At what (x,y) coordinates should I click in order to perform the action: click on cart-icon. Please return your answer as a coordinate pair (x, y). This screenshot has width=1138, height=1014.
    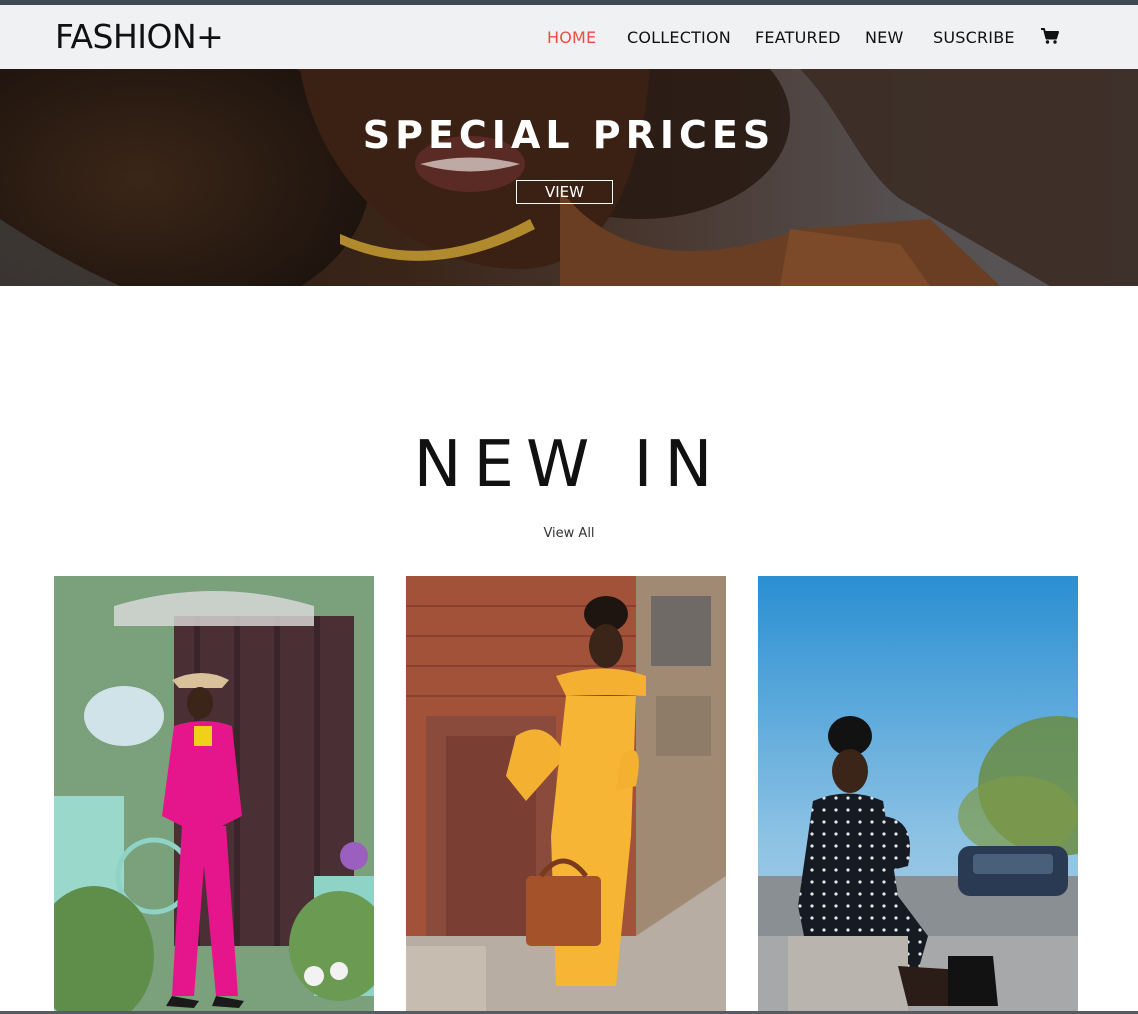
    Looking at the image, I should click on (1050, 36).